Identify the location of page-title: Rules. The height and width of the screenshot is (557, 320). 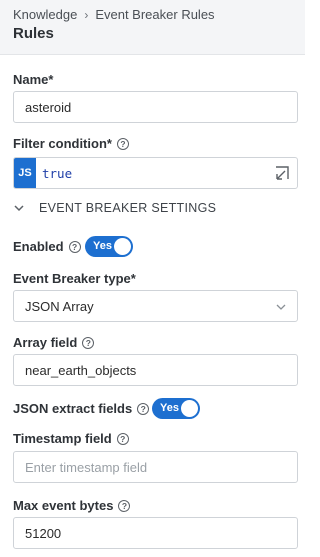
(33, 33).